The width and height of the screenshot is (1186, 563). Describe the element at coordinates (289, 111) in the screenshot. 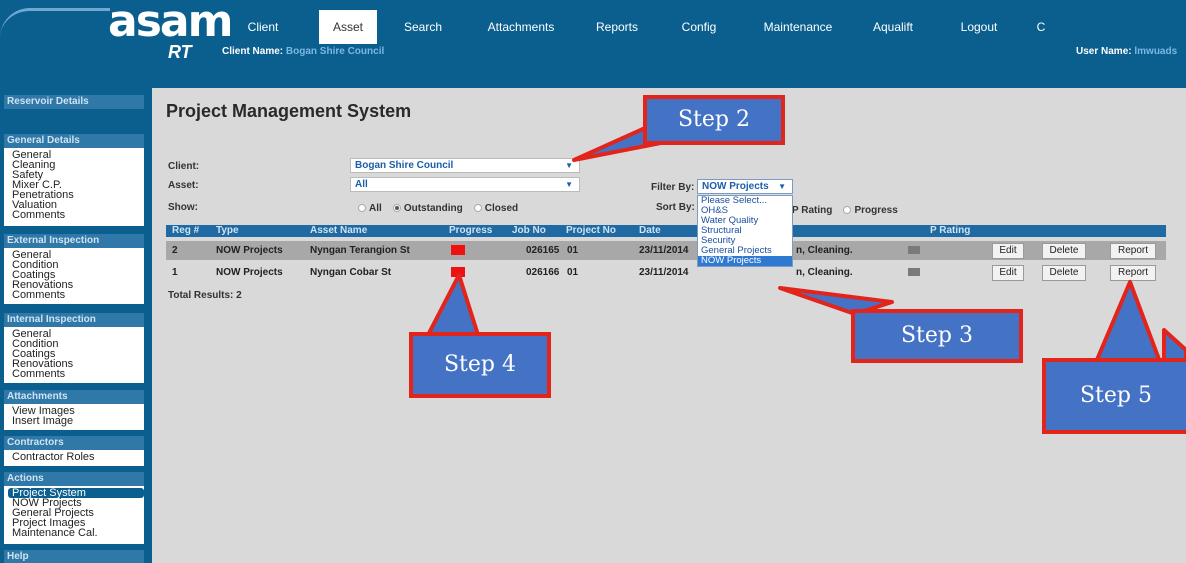

I see `page-title: Project Management System` at that location.